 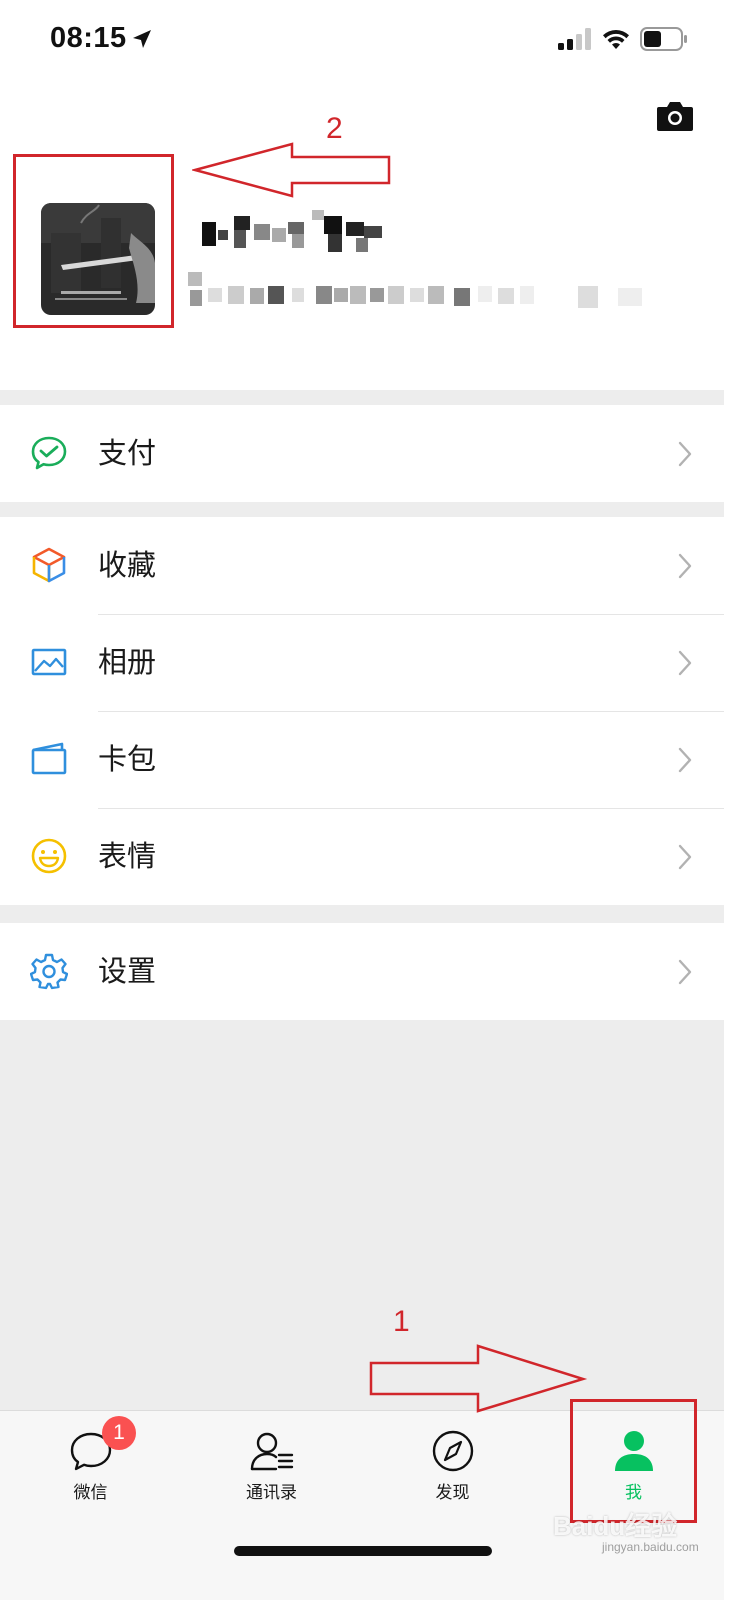 I want to click on compass-icon, so click(x=452, y=1451).